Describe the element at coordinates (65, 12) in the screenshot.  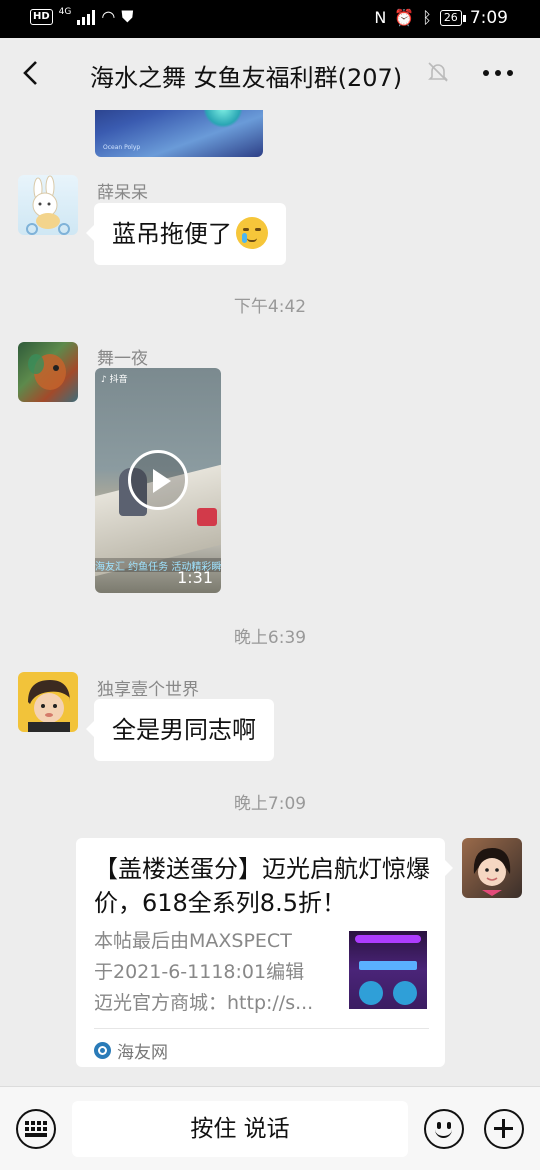
I see `network-type: 4G` at that location.